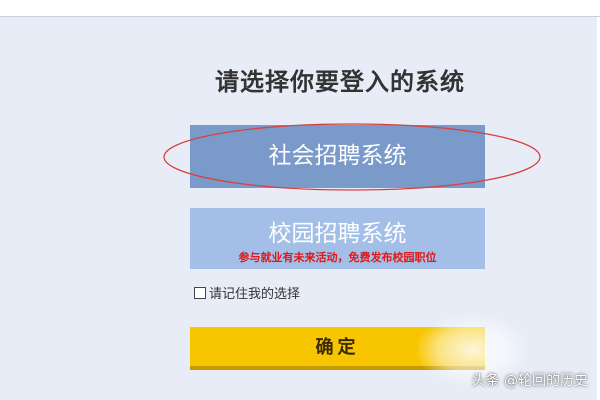 Image resolution: width=600 pixels, height=400 pixels. I want to click on watermark-text: 头条 @轮回的历史, so click(529, 381).